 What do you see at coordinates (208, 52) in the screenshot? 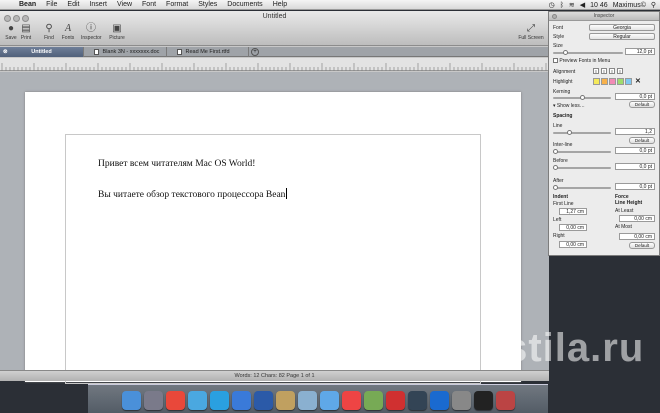
I see `tab-read-me: Read Me First.rtfd` at bounding box center [208, 52].